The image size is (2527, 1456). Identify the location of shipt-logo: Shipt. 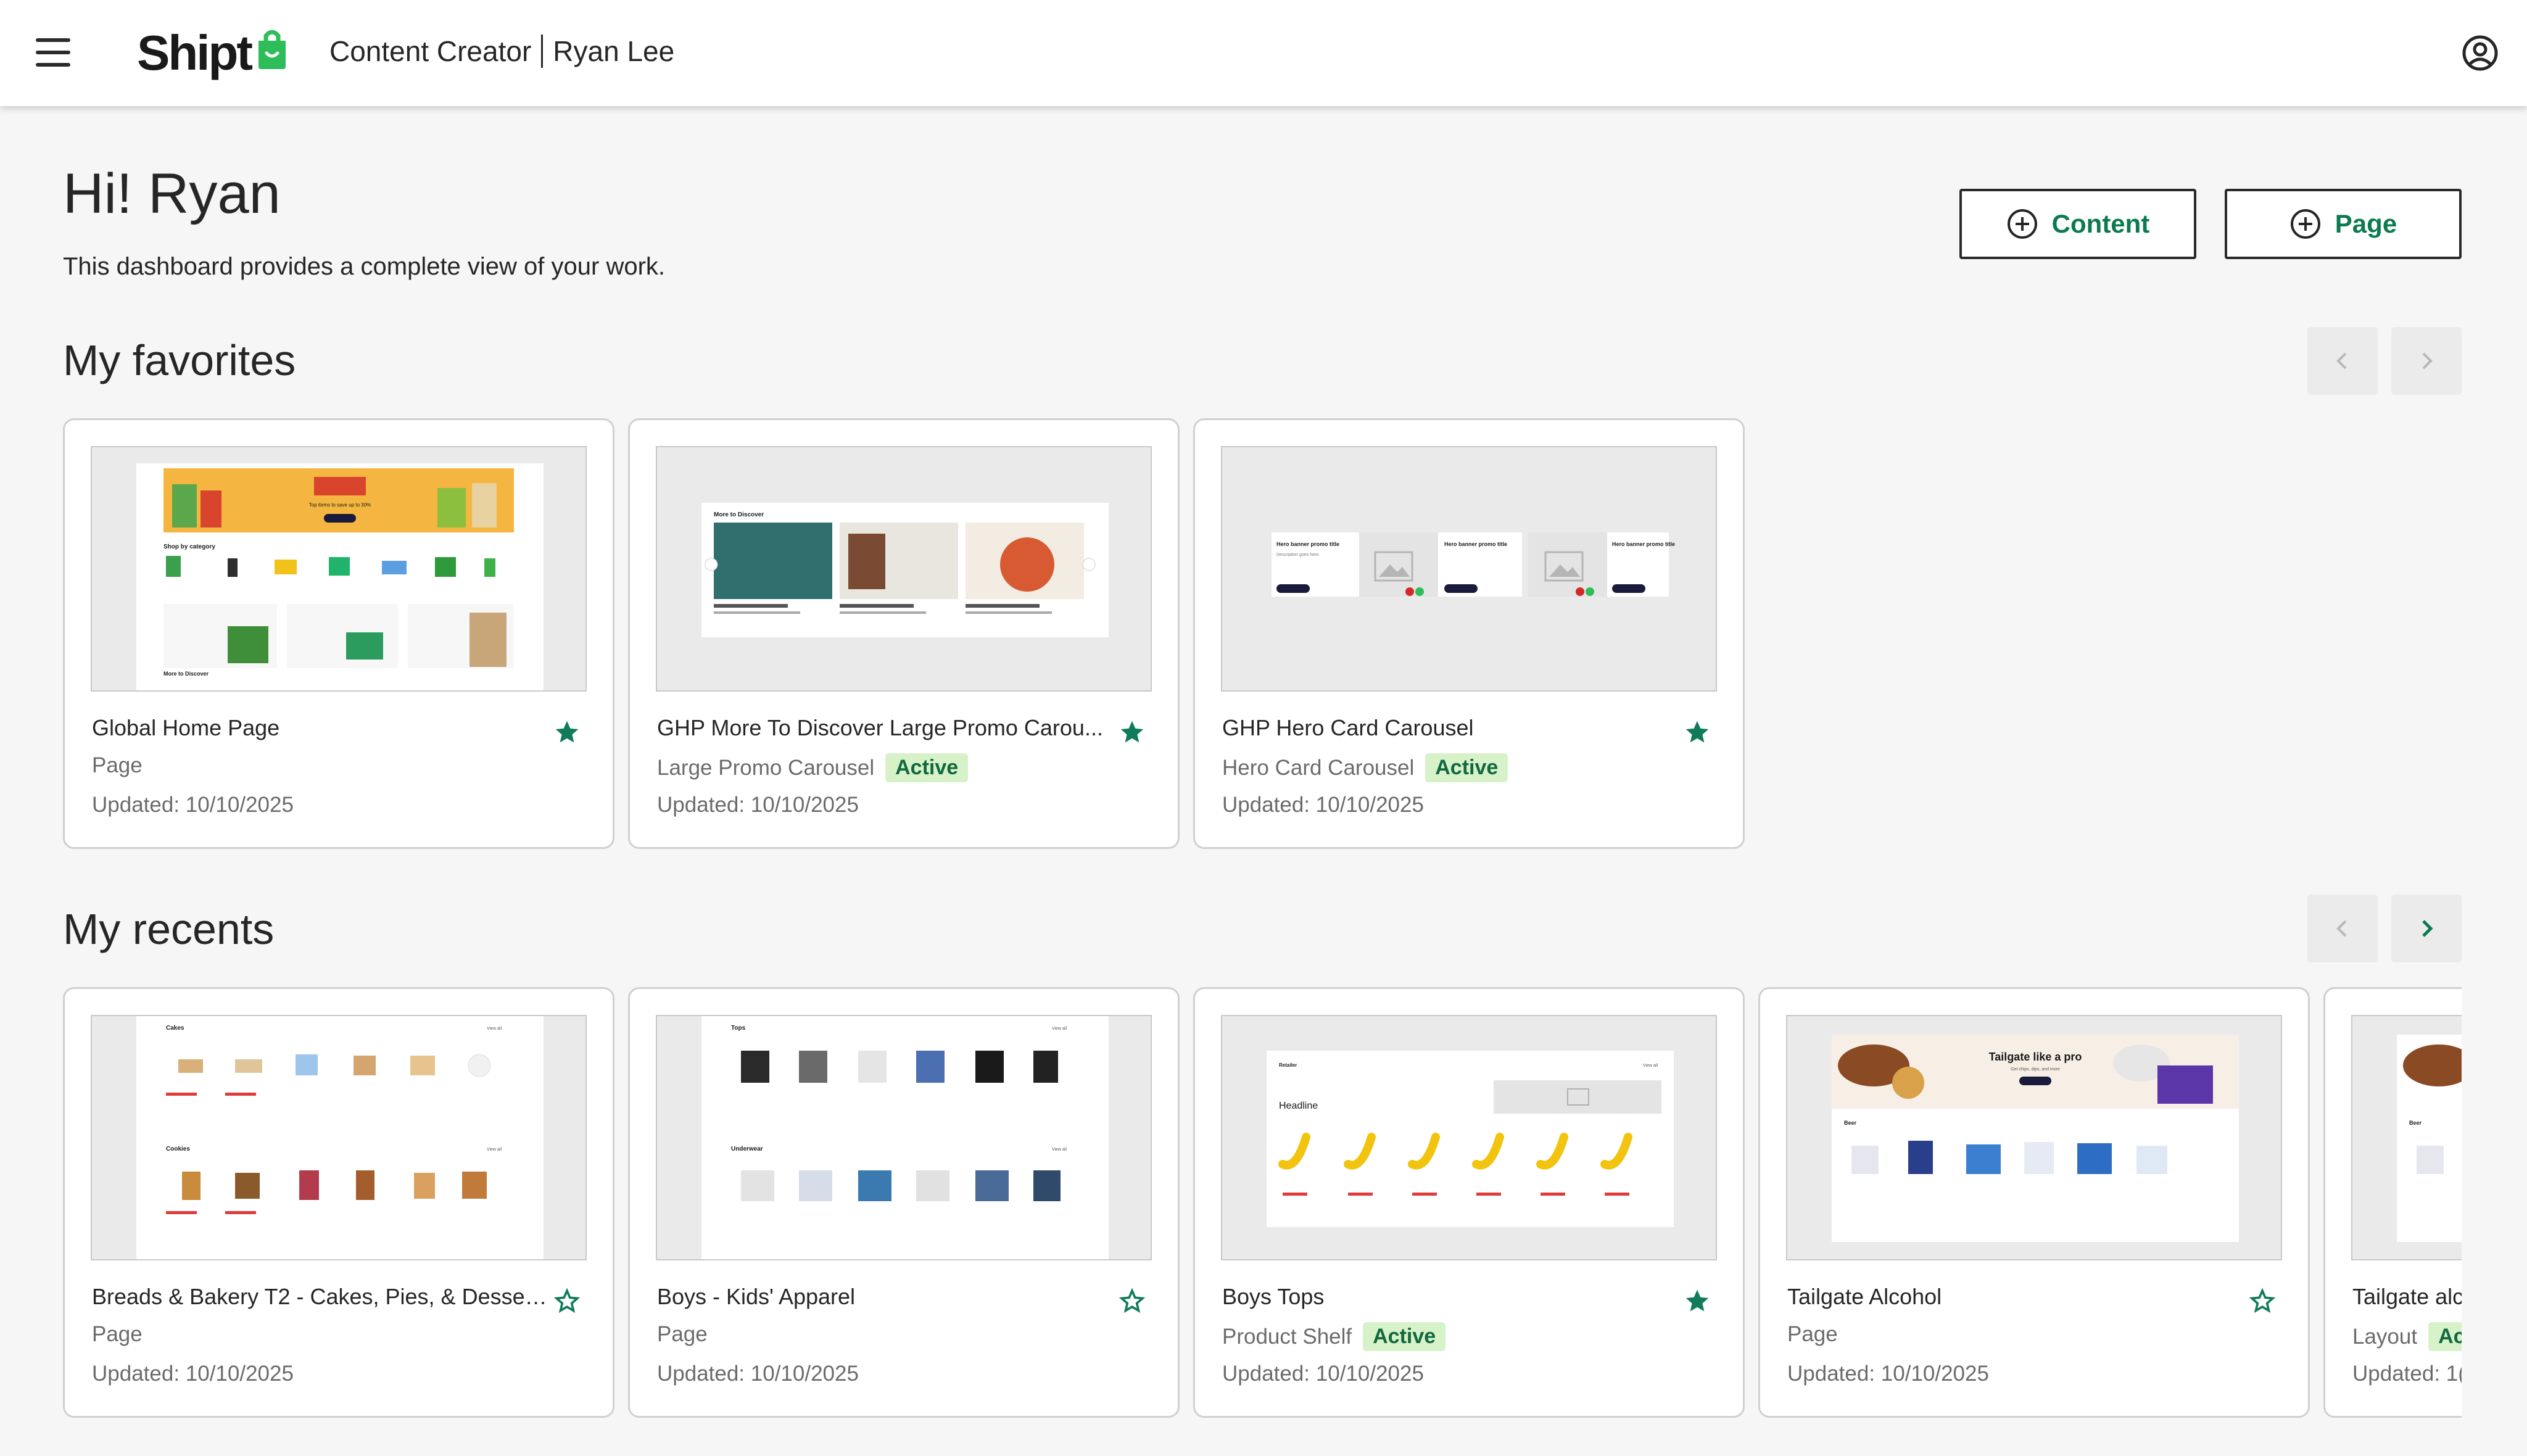
(213, 53).